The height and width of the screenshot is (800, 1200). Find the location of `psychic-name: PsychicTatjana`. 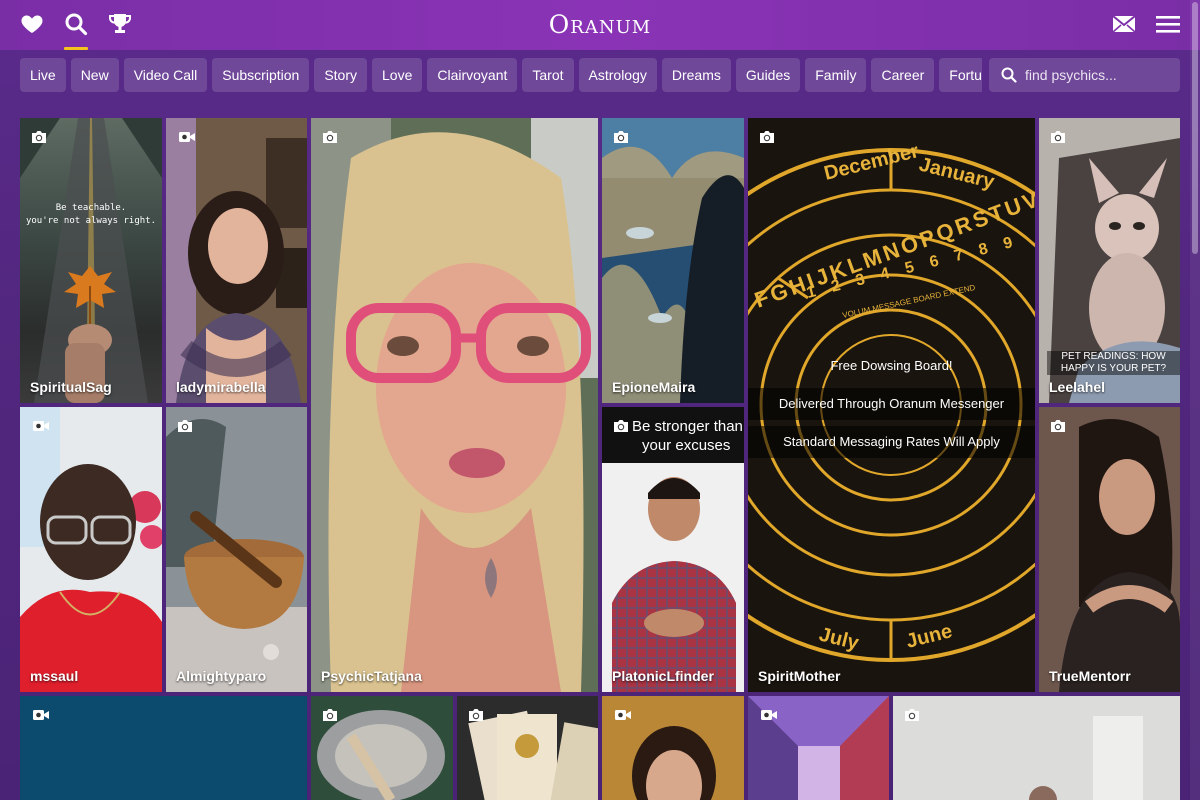

psychic-name: PsychicTatjana is located at coordinates (371, 676).